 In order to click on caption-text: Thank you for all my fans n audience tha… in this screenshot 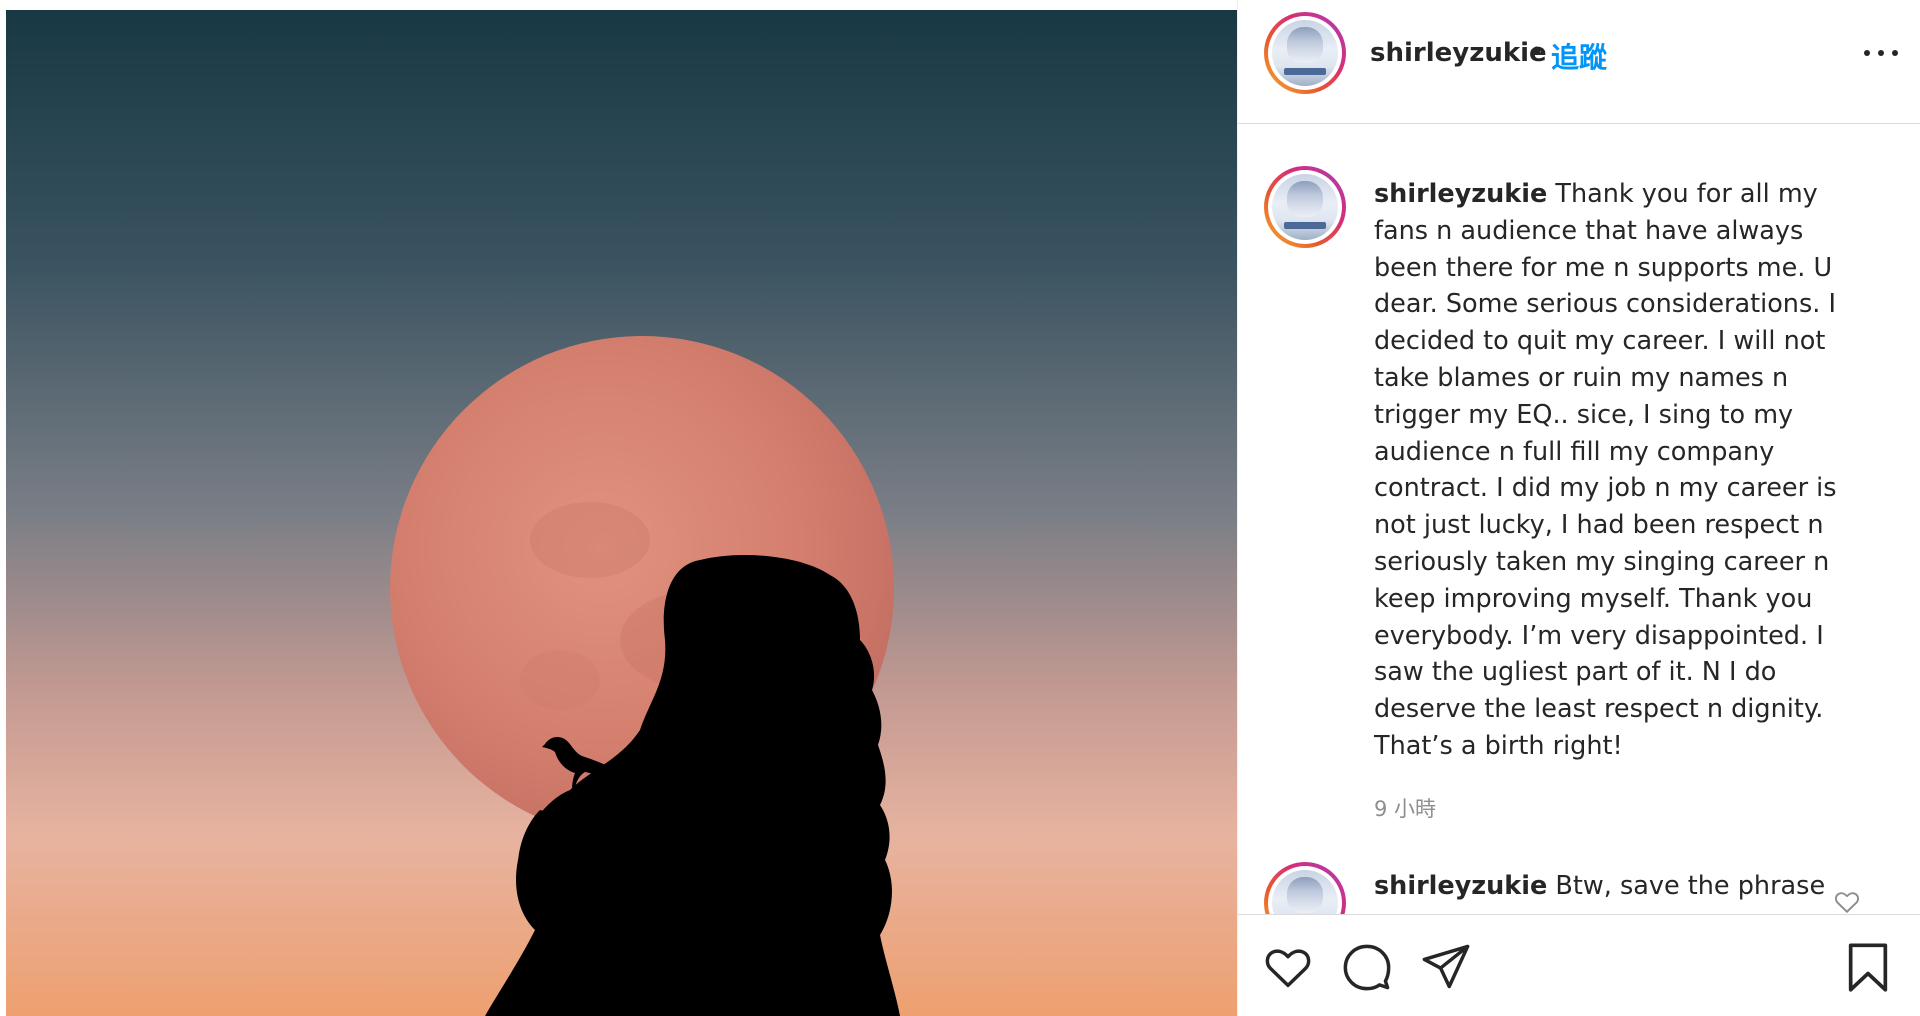, I will do `click(1605, 470)`.